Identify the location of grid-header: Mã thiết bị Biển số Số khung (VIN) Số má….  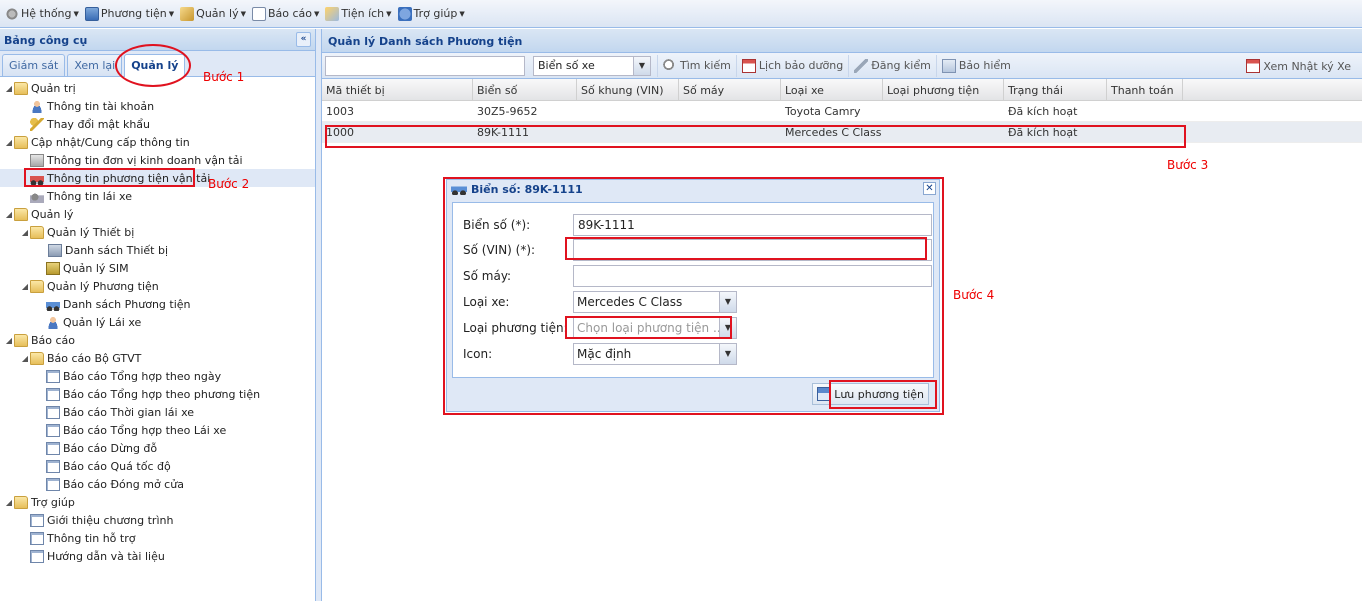
(842, 90).